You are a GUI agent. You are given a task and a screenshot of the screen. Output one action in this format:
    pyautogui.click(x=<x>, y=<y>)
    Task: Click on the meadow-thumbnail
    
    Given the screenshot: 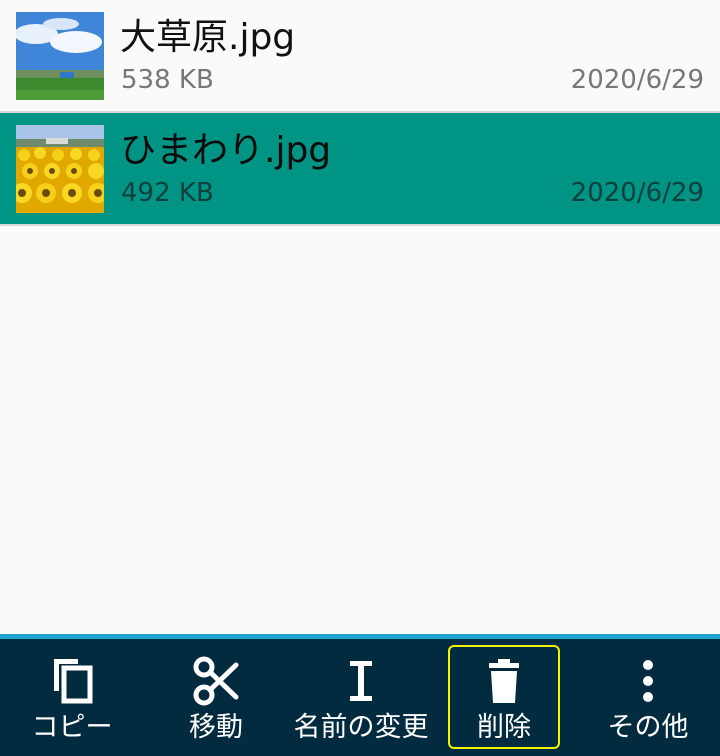 What is the action you would take?
    pyautogui.click(x=60, y=56)
    